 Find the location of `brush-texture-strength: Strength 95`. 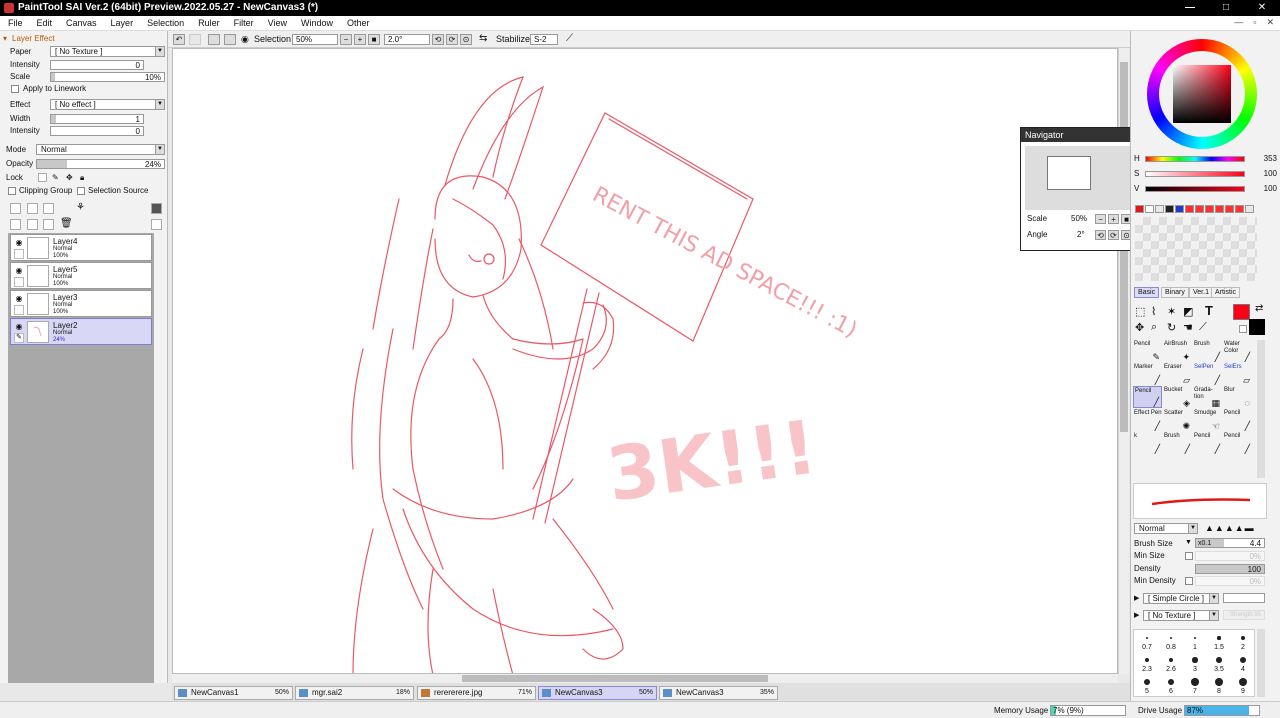

brush-texture-strength: Strength 95 is located at coordinates (1244, 615).